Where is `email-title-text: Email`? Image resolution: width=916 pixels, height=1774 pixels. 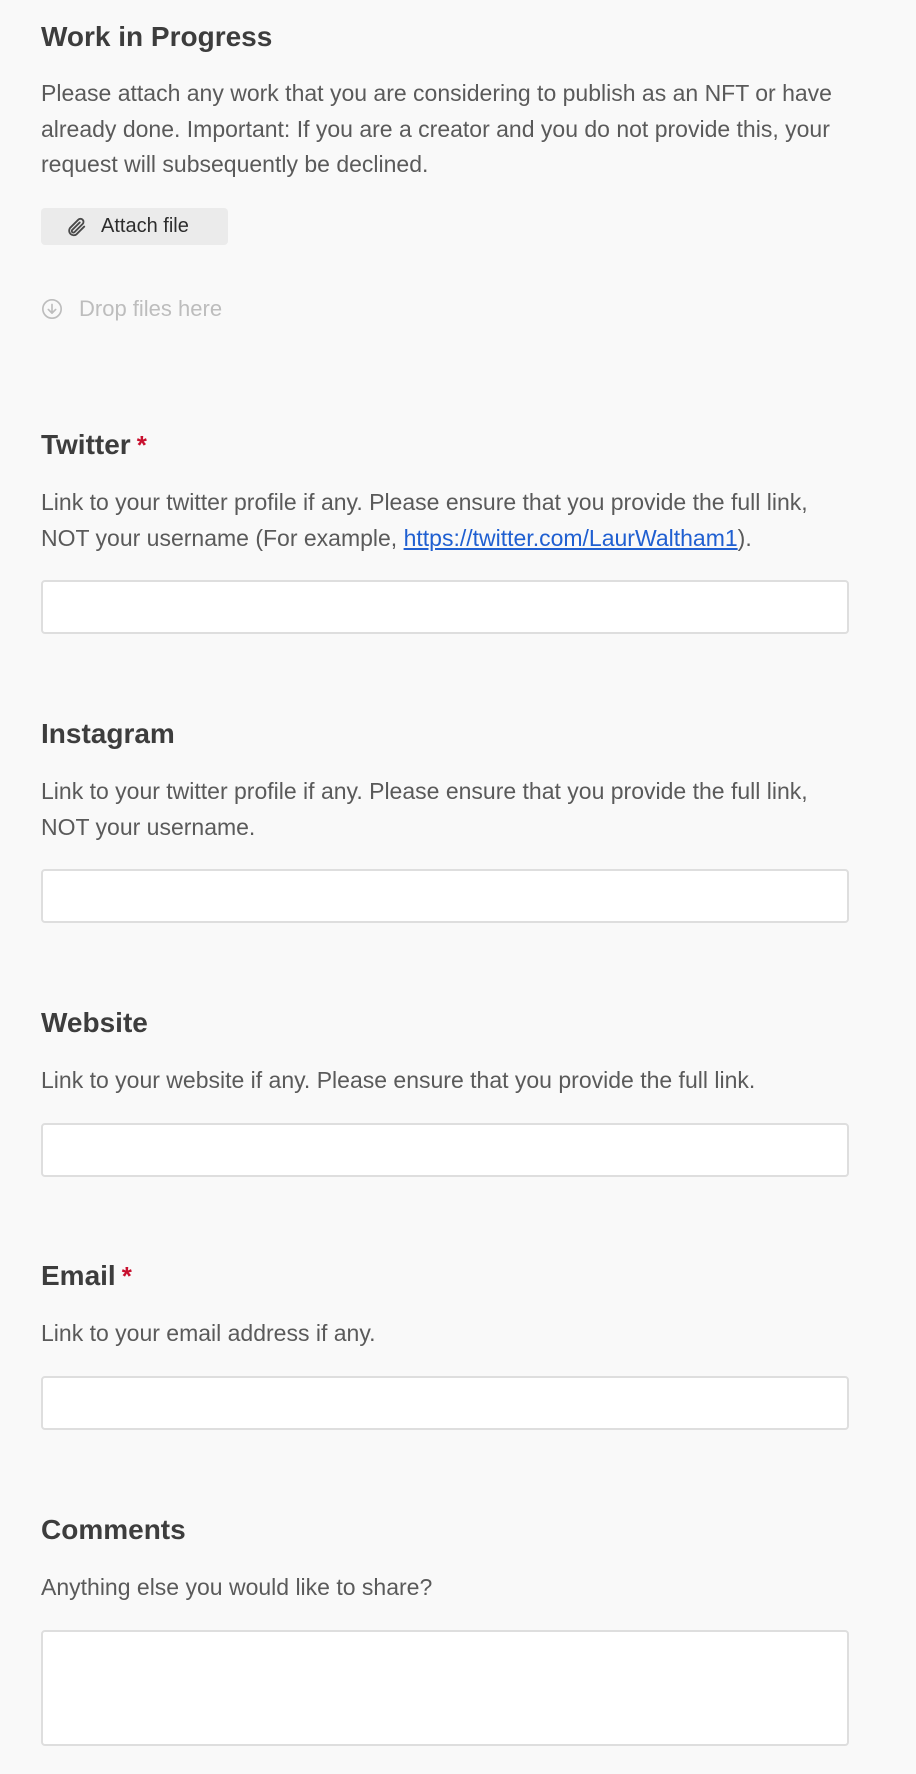
email-title-text: Email is located at coordinates (78, 1275).